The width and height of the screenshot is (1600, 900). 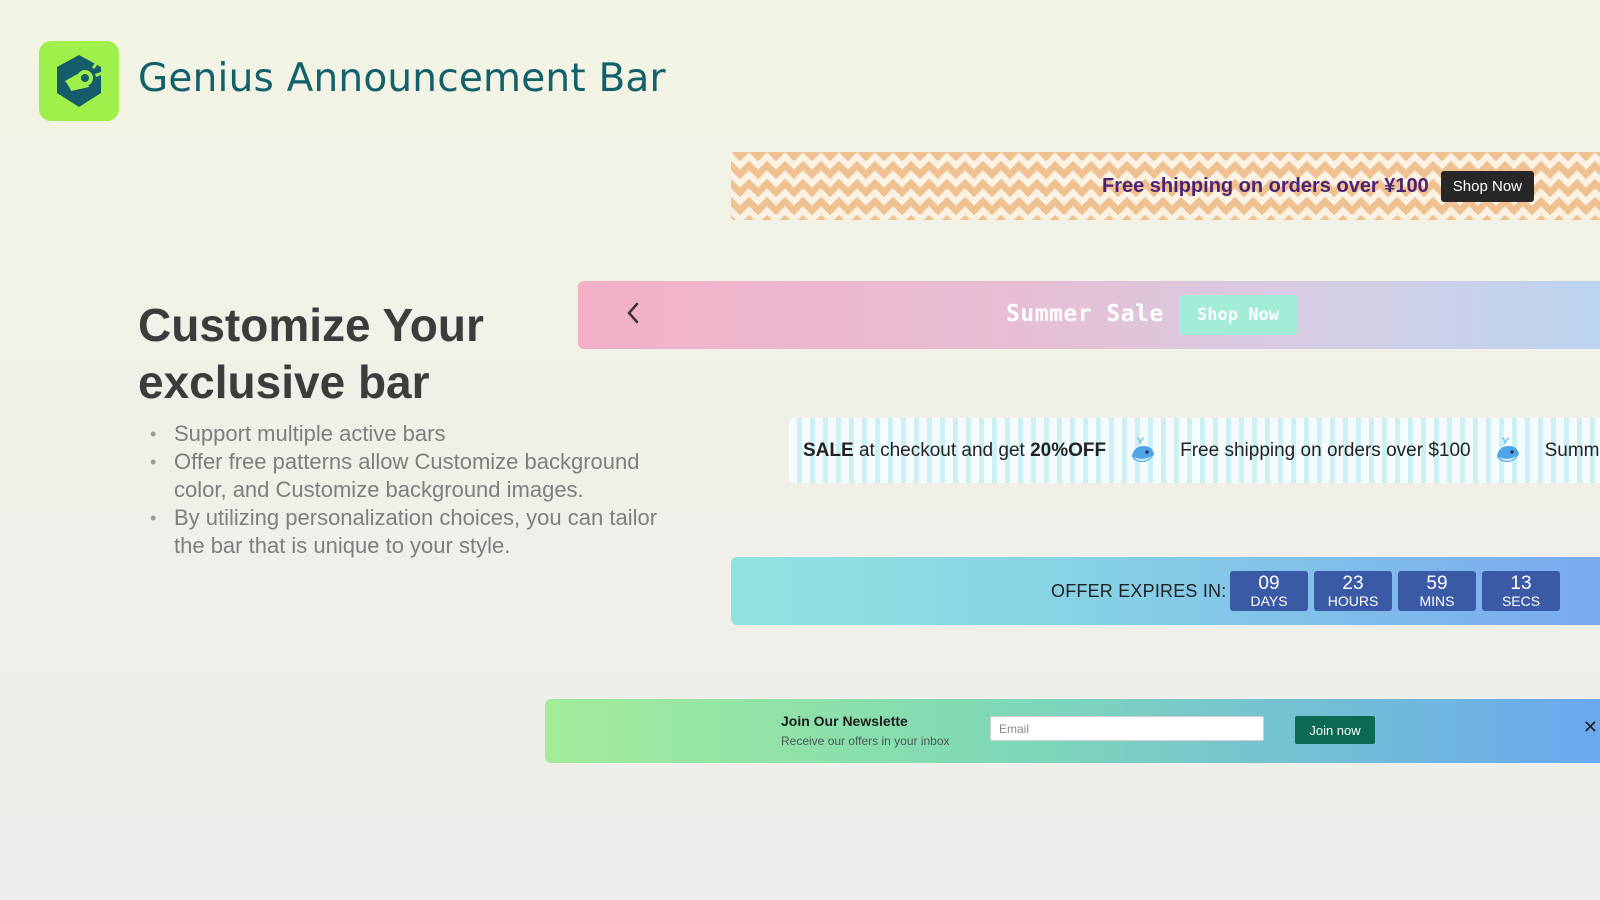 I want to click on shop-now-button: Shop Now, so click(x=1487, y=186).